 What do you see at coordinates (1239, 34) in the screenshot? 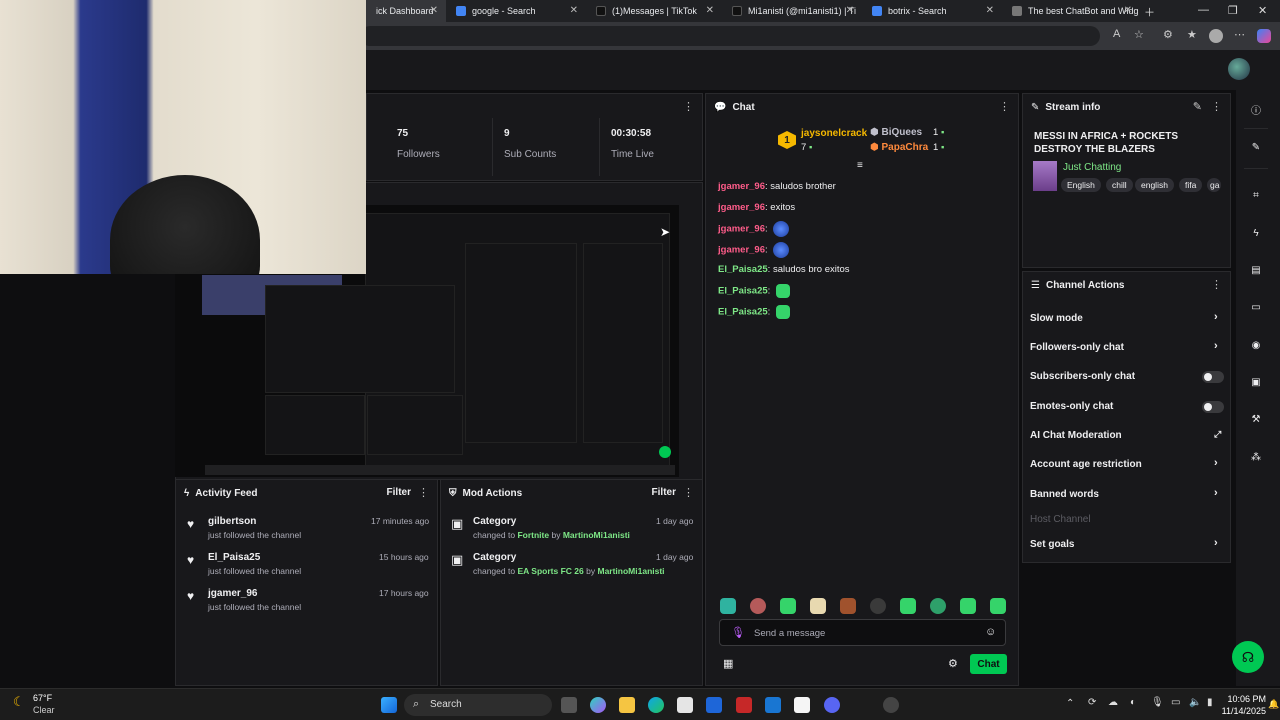
I see `more-menu-icon: ⋯` at bounding box center [1239, 34].